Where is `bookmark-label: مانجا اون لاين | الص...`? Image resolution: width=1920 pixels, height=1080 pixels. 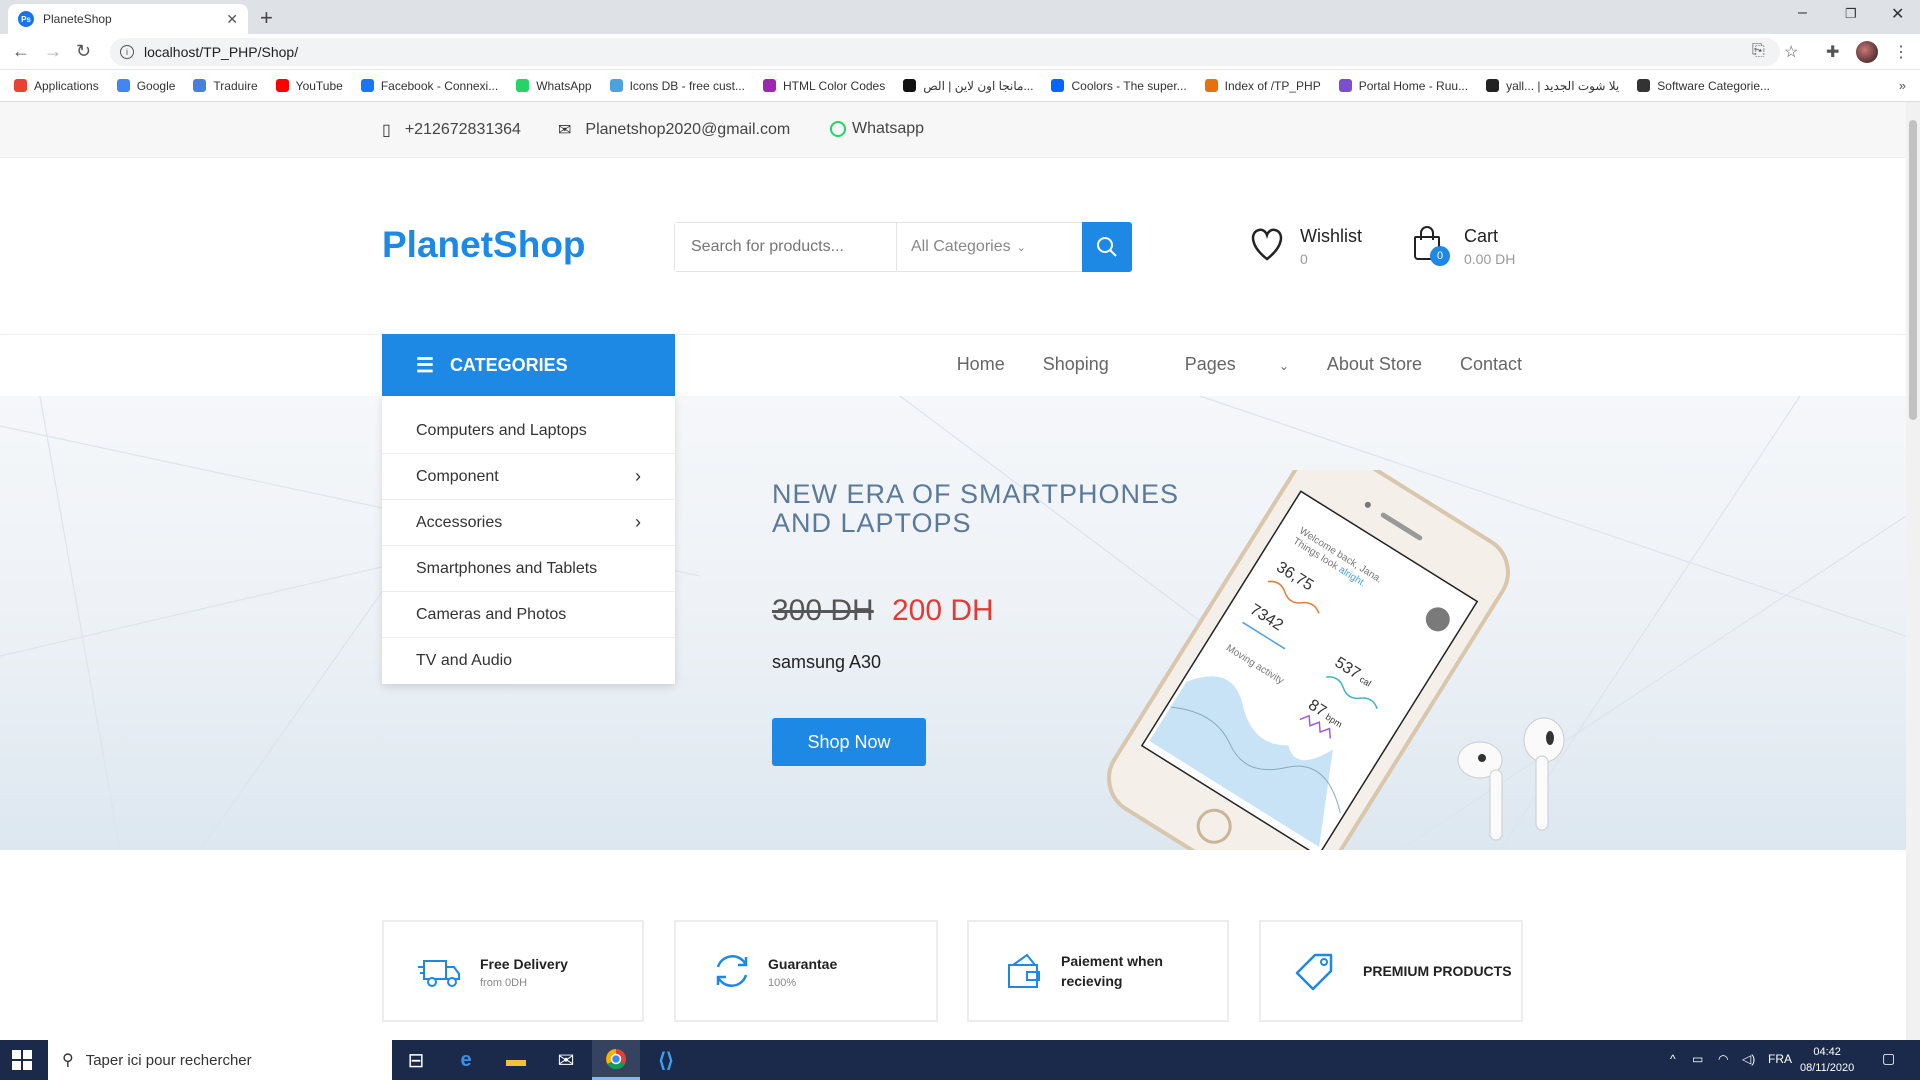
bookmark-label: مانجا اون لاين | الص... is located at coordinates (978, 85).